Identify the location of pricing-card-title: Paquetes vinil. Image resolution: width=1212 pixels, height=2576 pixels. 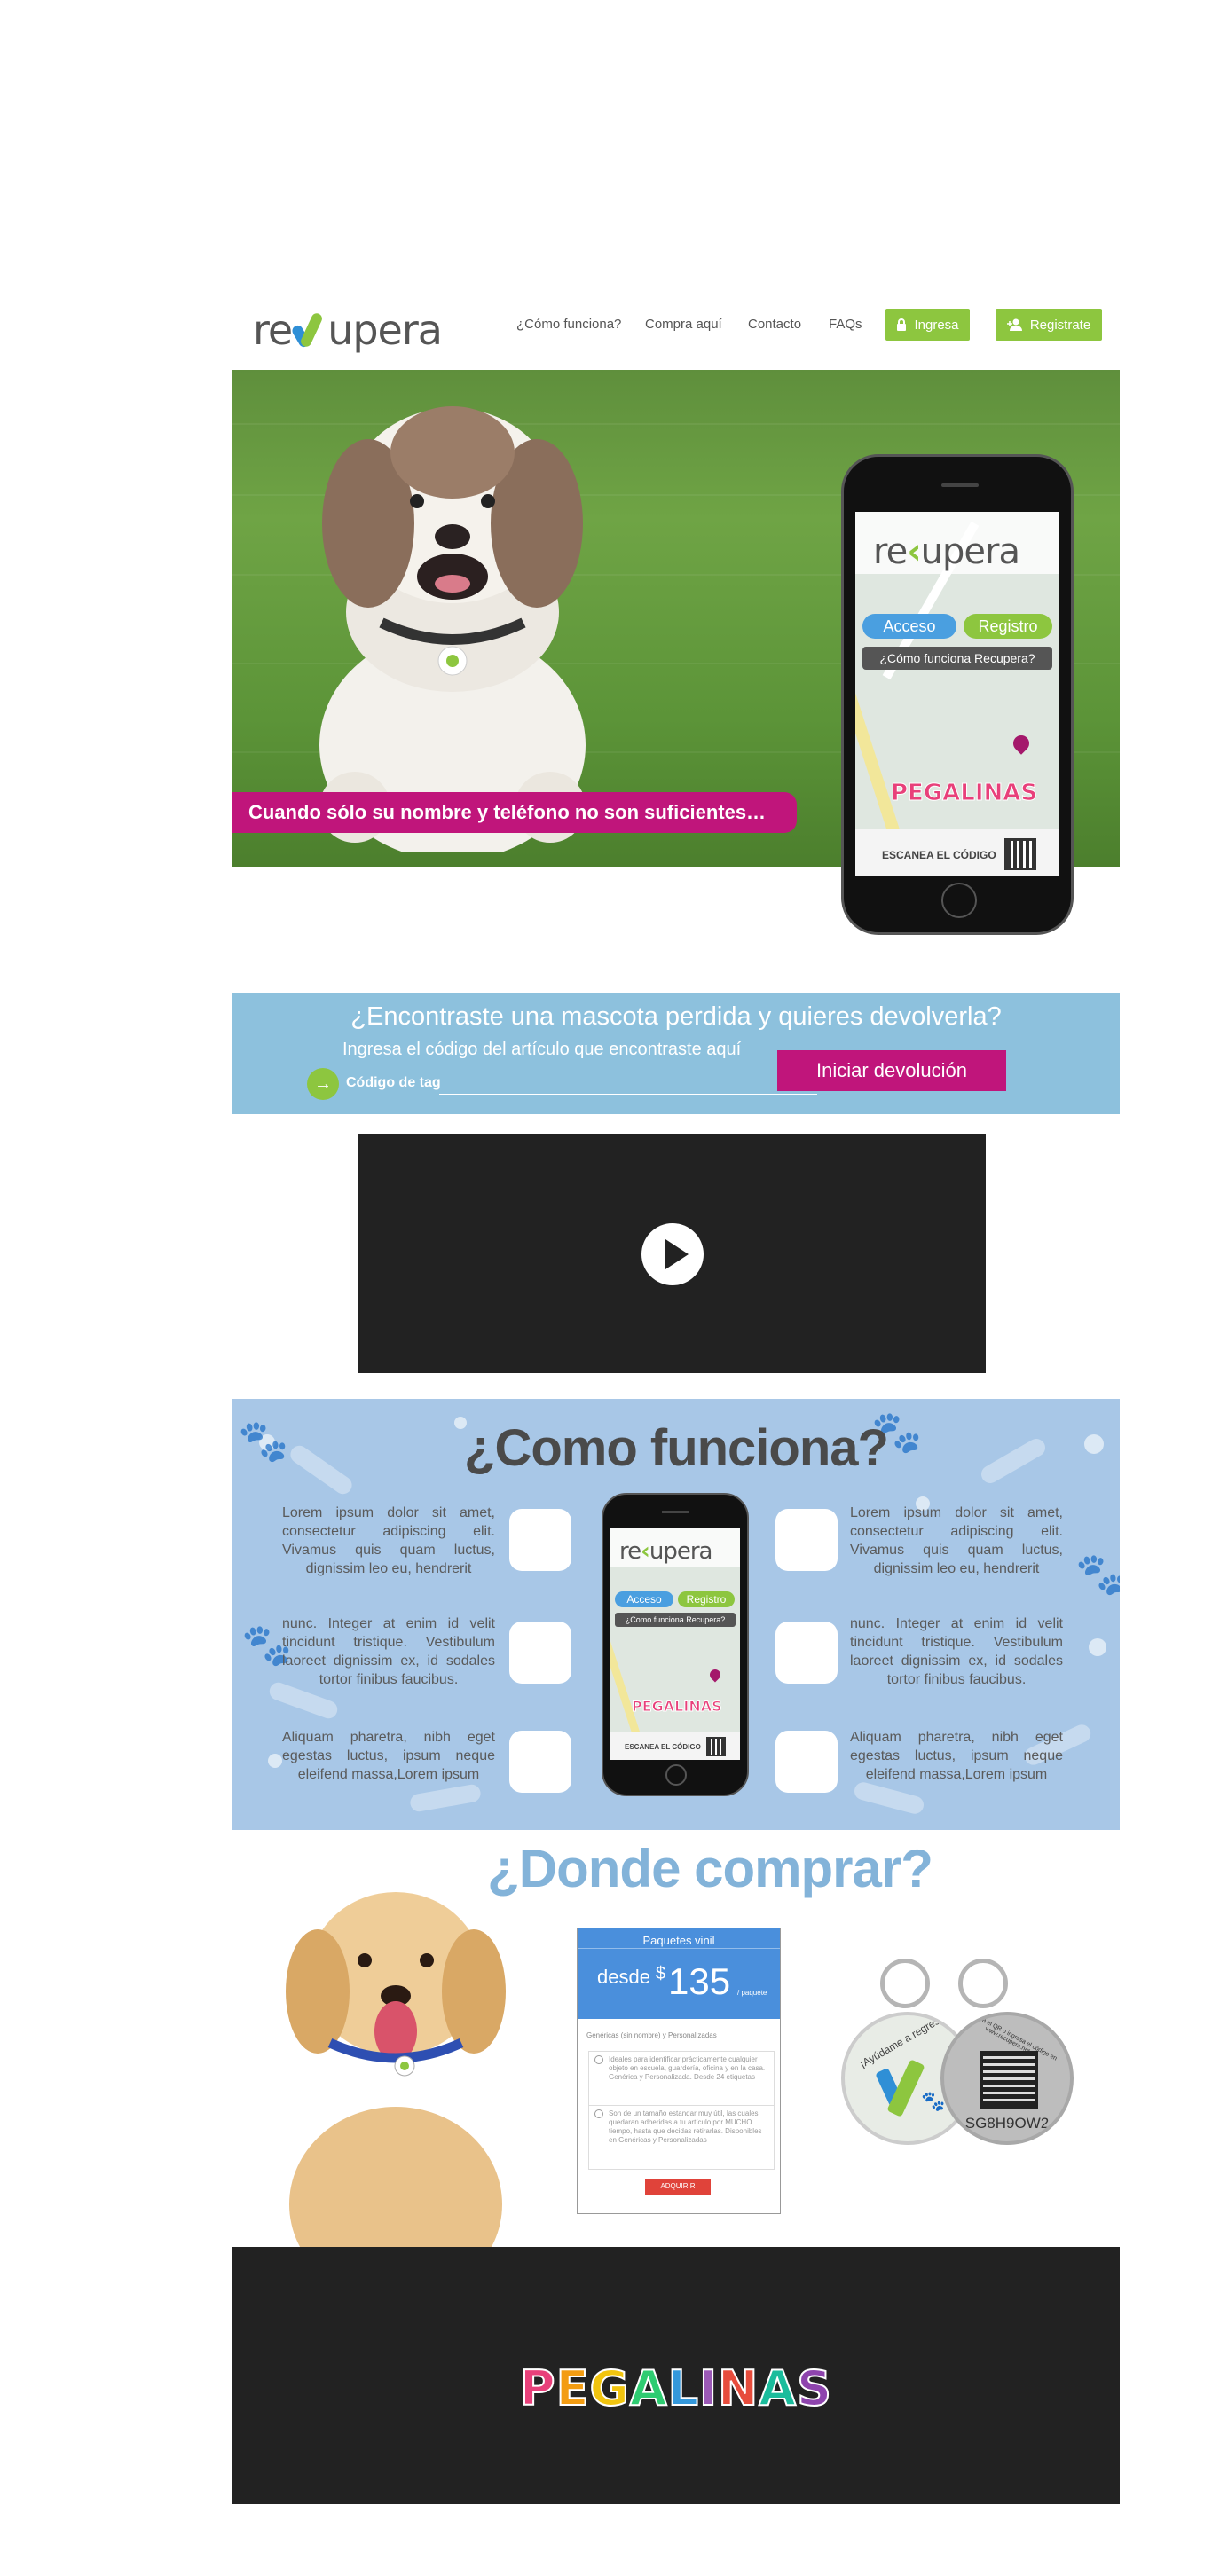
(678, 1940).